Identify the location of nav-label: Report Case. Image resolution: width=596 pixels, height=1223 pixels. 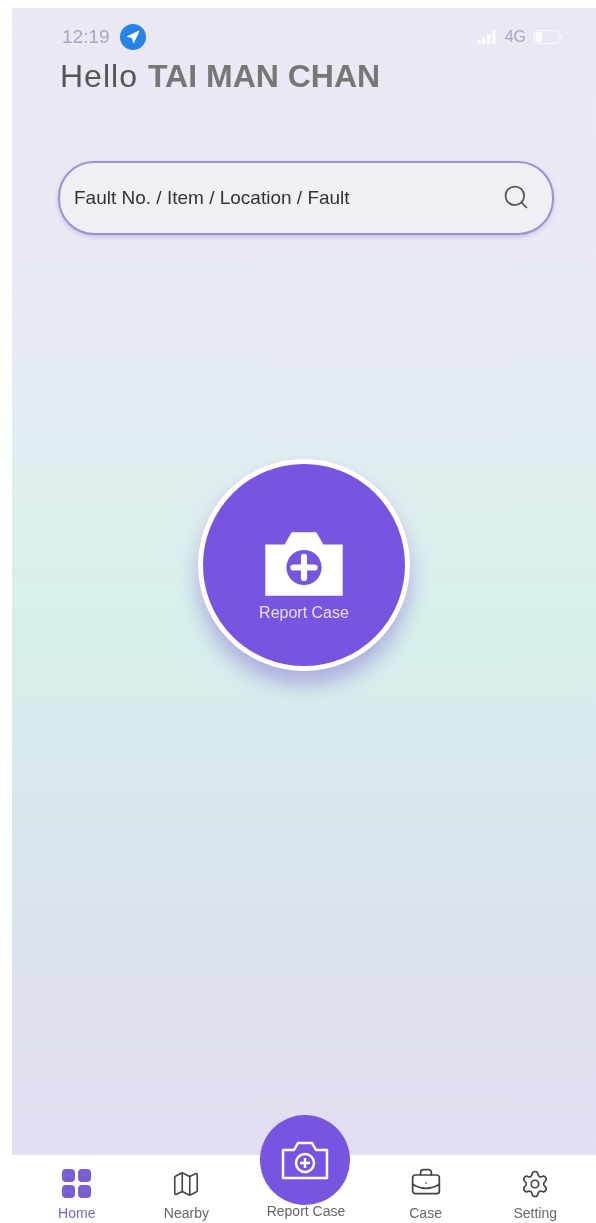
(306, 1212).